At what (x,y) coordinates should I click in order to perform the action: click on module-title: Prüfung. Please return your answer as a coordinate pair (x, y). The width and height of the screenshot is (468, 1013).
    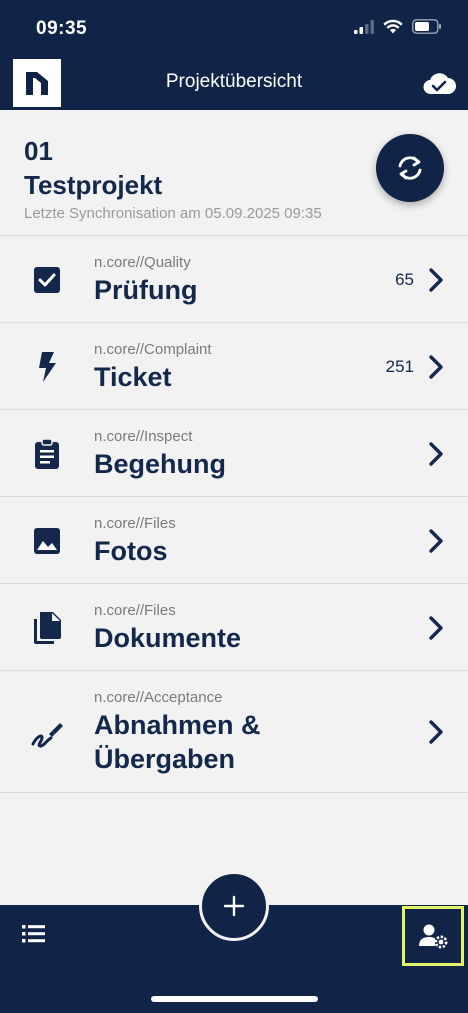
    Looking at the image, I should click on (146, 290).